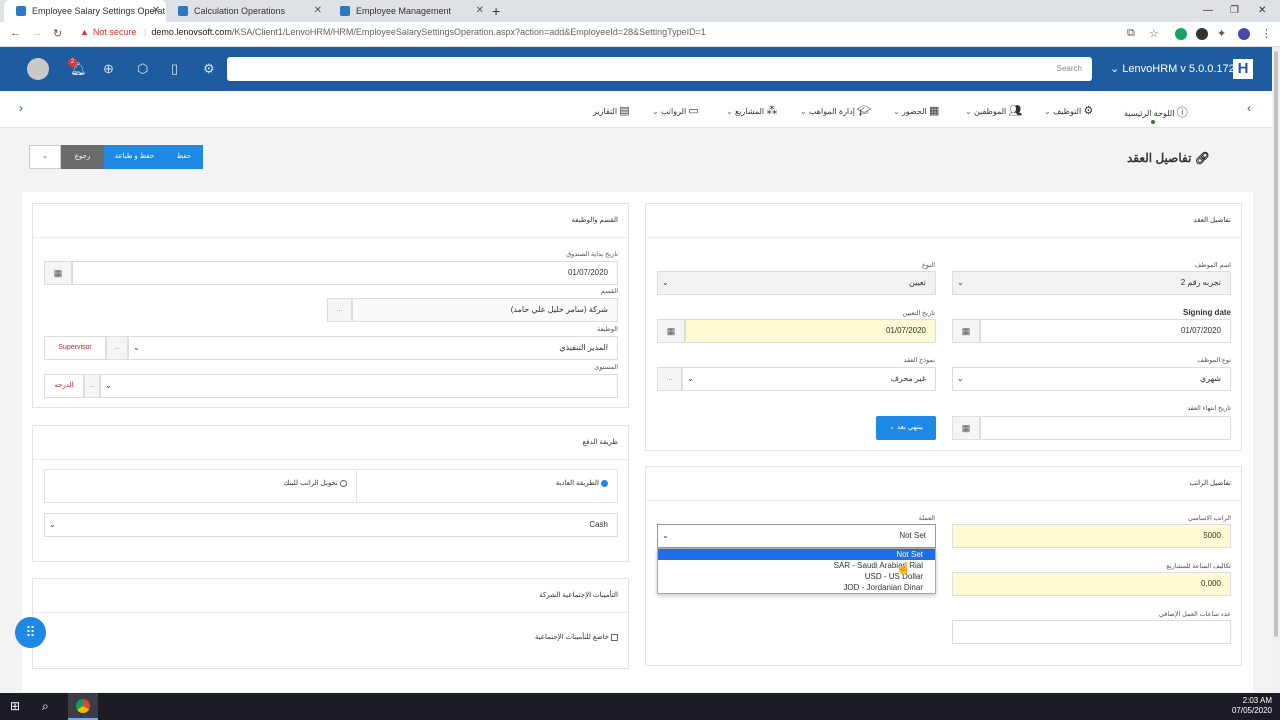 This screenshot has width=1280, height=720. What do you see at coordinates (673, 110) in the screenshot?
I see `menu-item-payroll: ⌄ الرواتب ▭` at bounding box center [673, 110].